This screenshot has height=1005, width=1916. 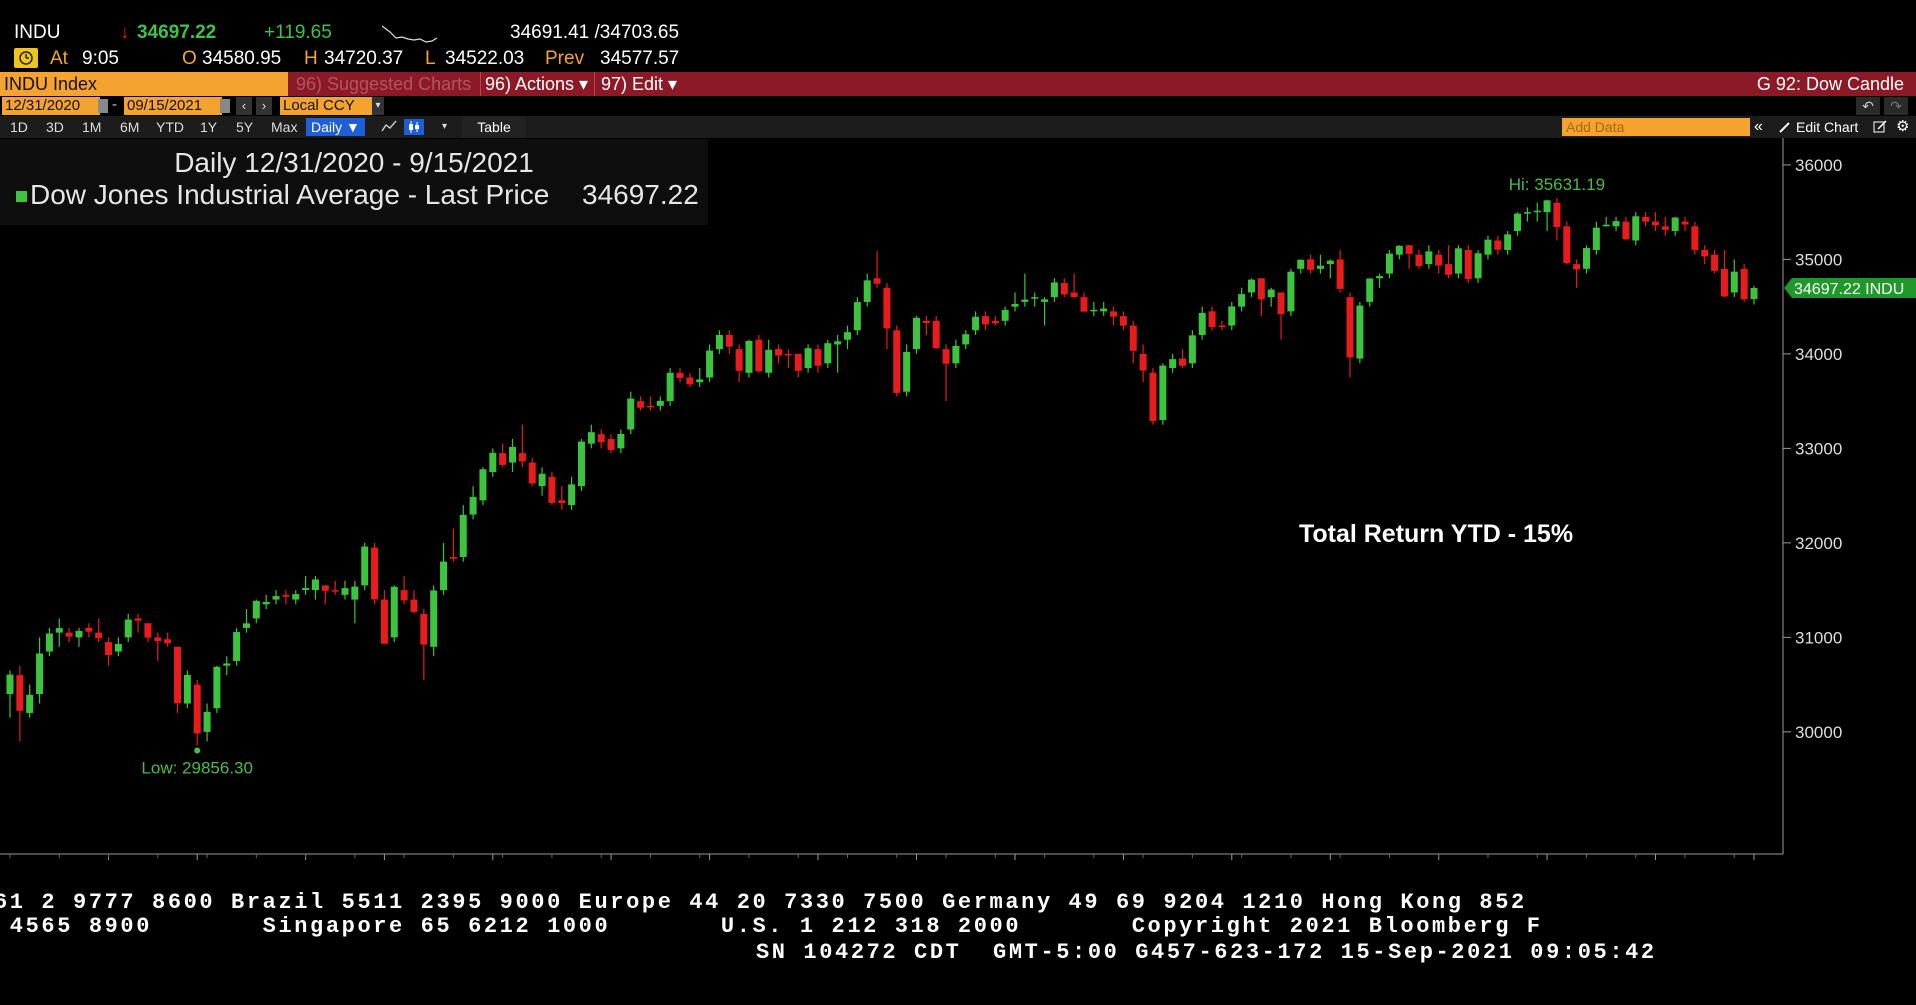 What do you see at coordinates (364, 58) in the screenshot?
I see `high-value: 34720.37` at bounding box center [364, 58].